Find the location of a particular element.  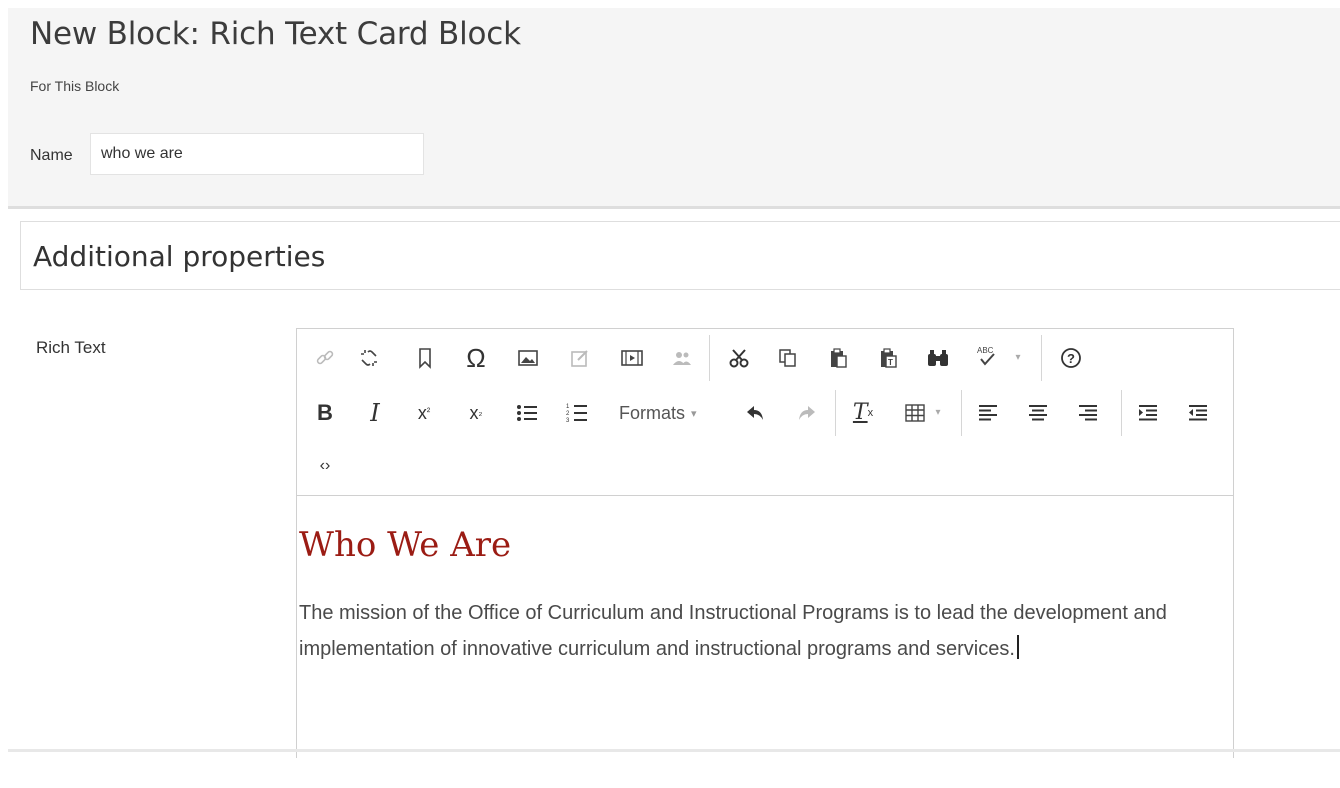

paste-text-icon: T is located at coordinates (888, 358).